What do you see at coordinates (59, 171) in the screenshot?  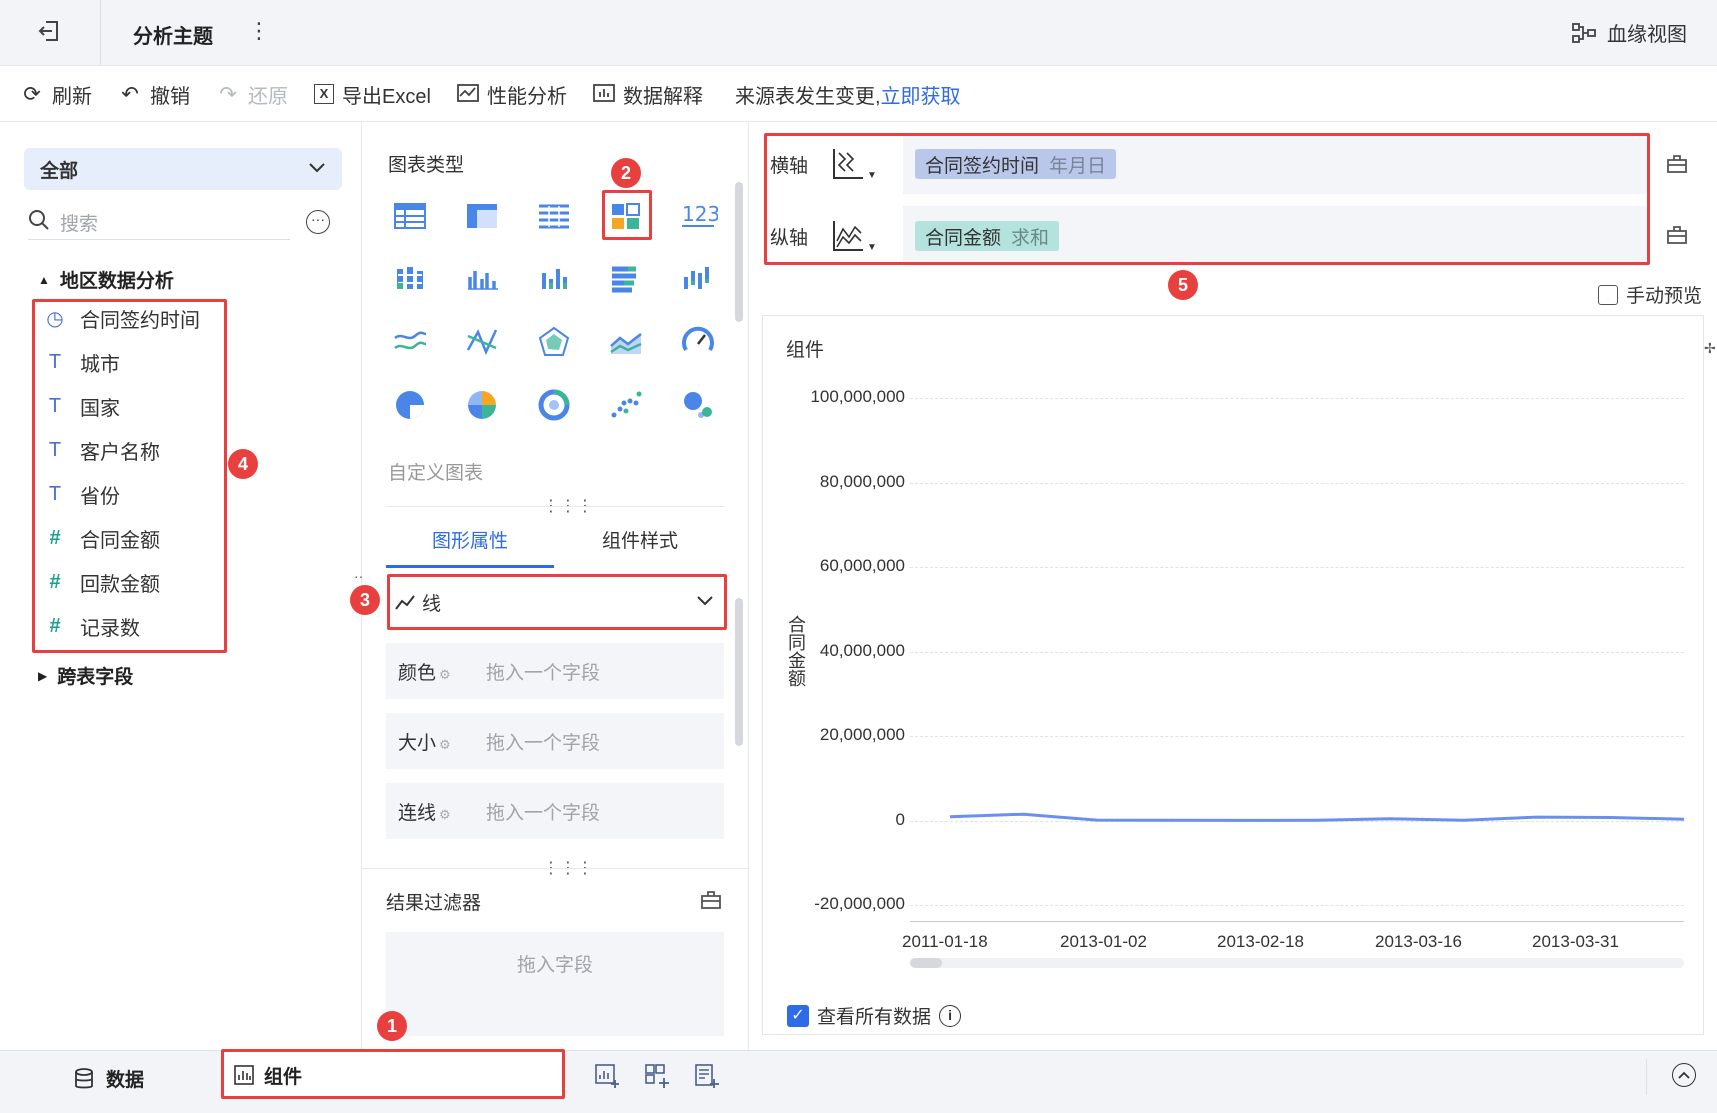 I see `table-dropdown-value: 全部` at bounding box center [59, 171].